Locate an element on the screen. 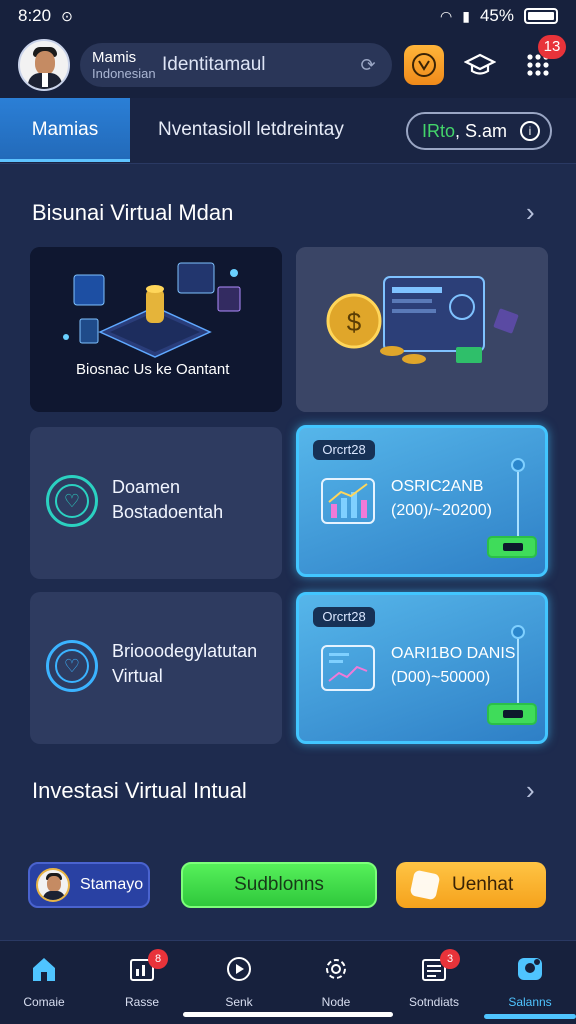  home-indicator is located at coordinates (288, 1014).